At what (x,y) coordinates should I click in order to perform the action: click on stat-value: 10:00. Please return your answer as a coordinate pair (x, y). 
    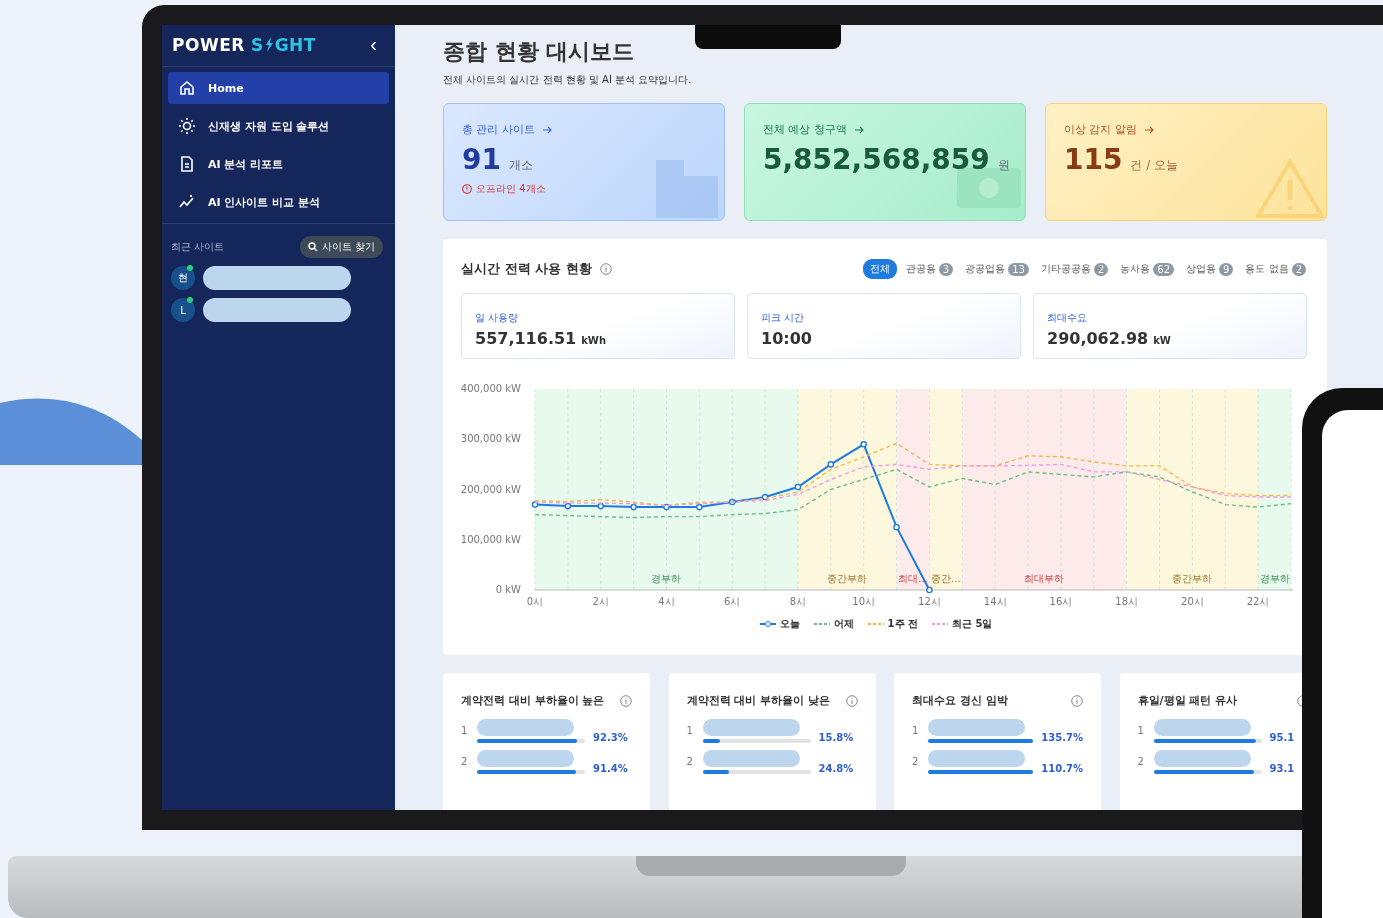
    Looking at the image, I should click on (786, 338).